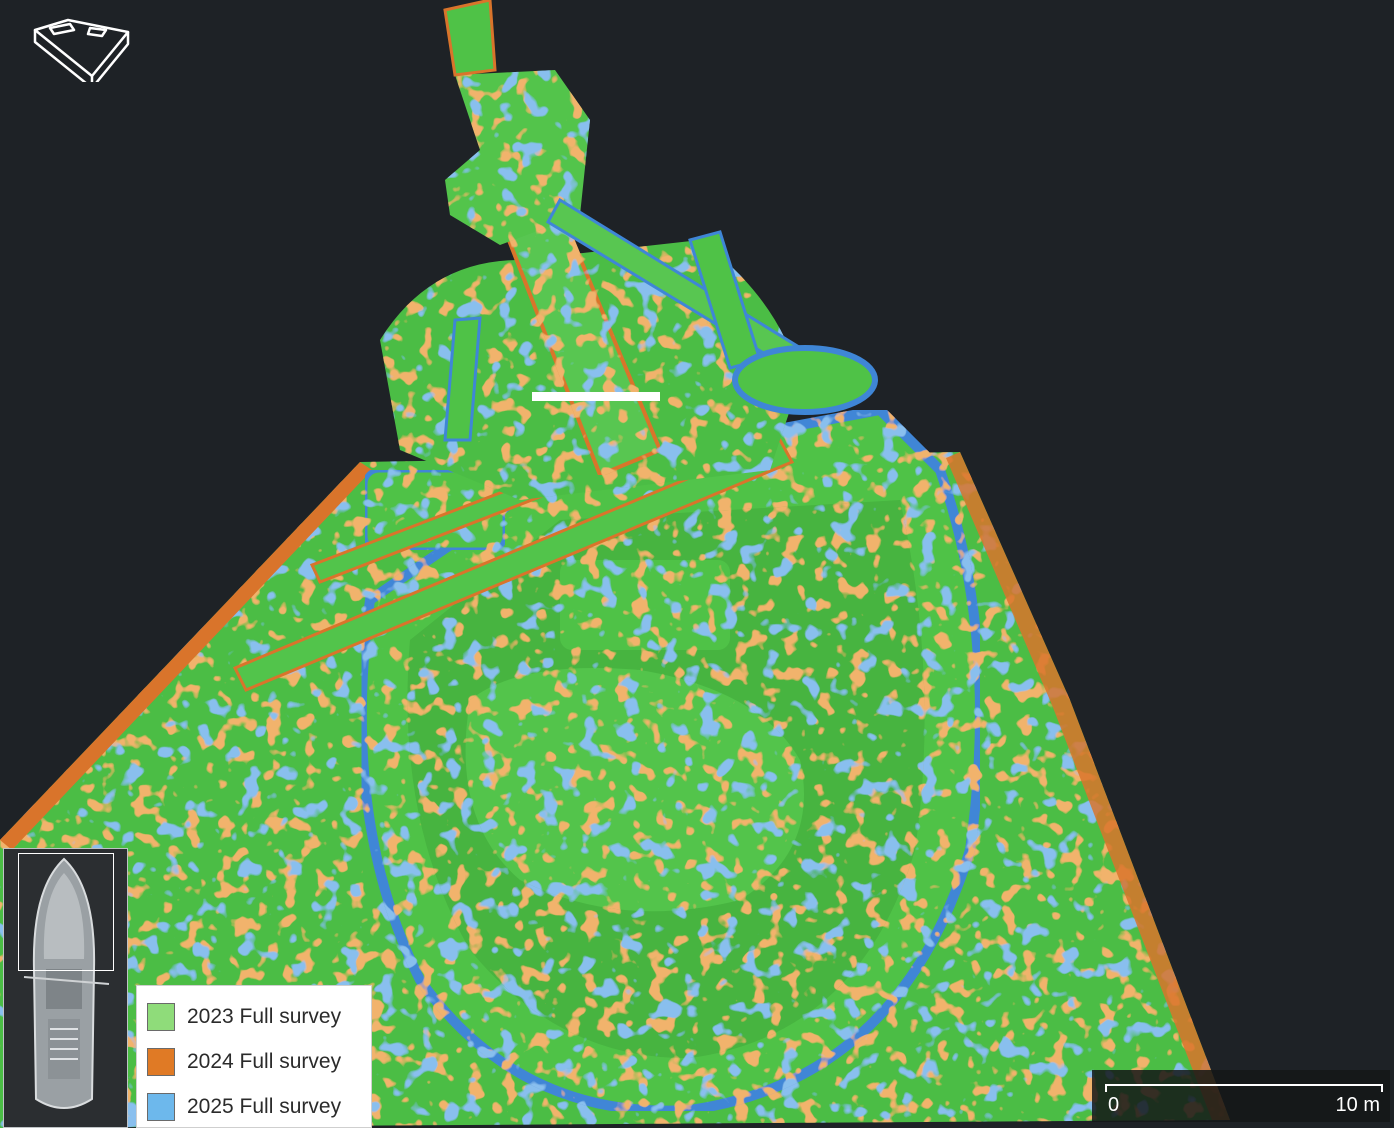  I want to click on legend-item-2024: 2024 Full survey, so click(254, 1061).